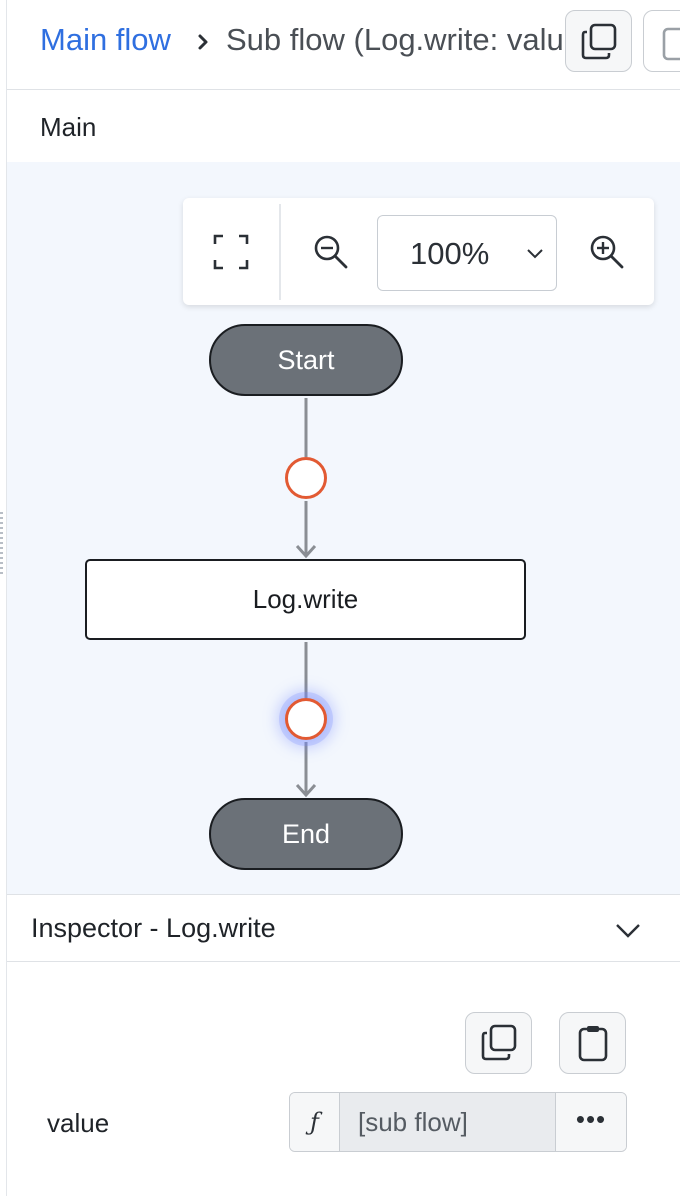 The height and width of the screenshot is (1196, 680). I want to click on property-value-group: ƒ [sub flow] •••, so click(458, 1122).